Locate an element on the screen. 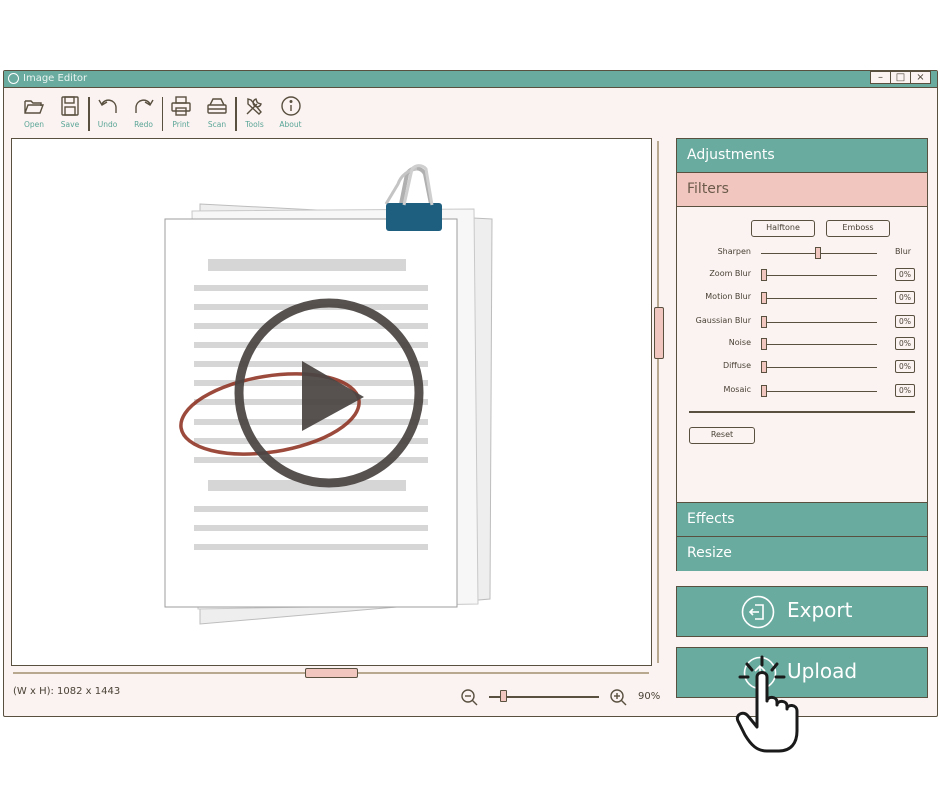  window-controls: – □ × is located at coordinates (900, 77).